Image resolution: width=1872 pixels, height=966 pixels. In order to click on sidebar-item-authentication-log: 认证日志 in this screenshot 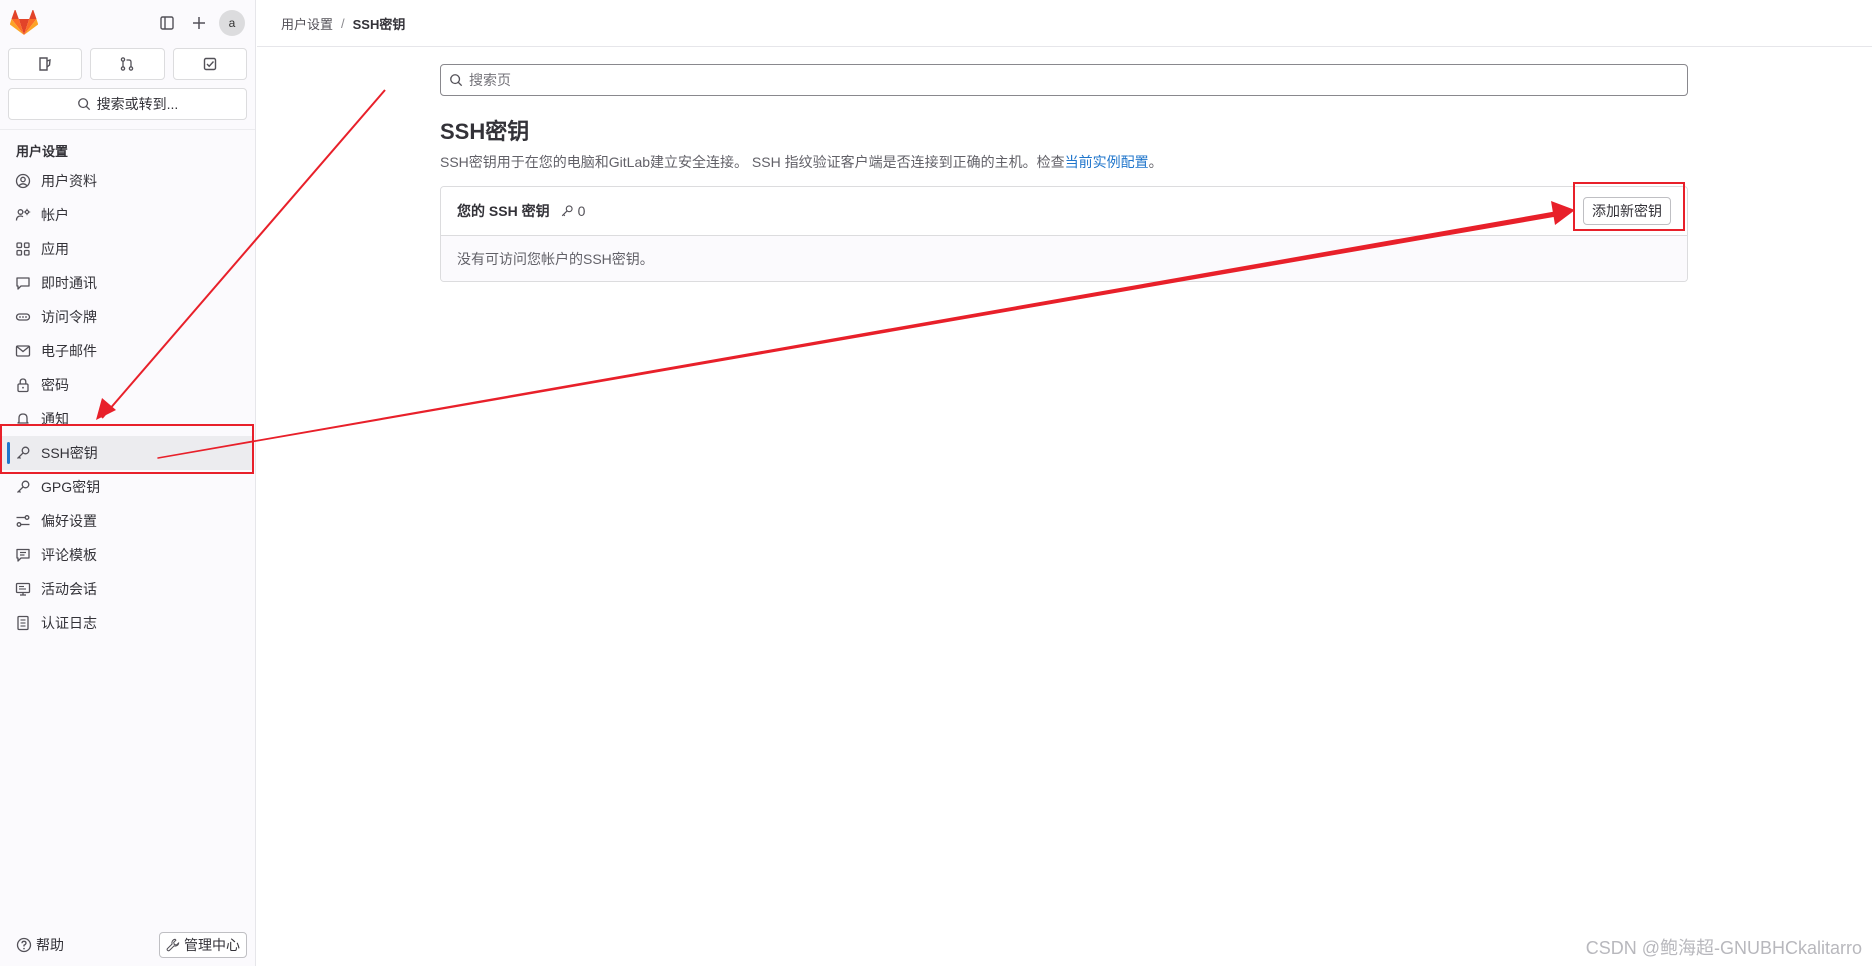, I will do `click(126, 623)`.